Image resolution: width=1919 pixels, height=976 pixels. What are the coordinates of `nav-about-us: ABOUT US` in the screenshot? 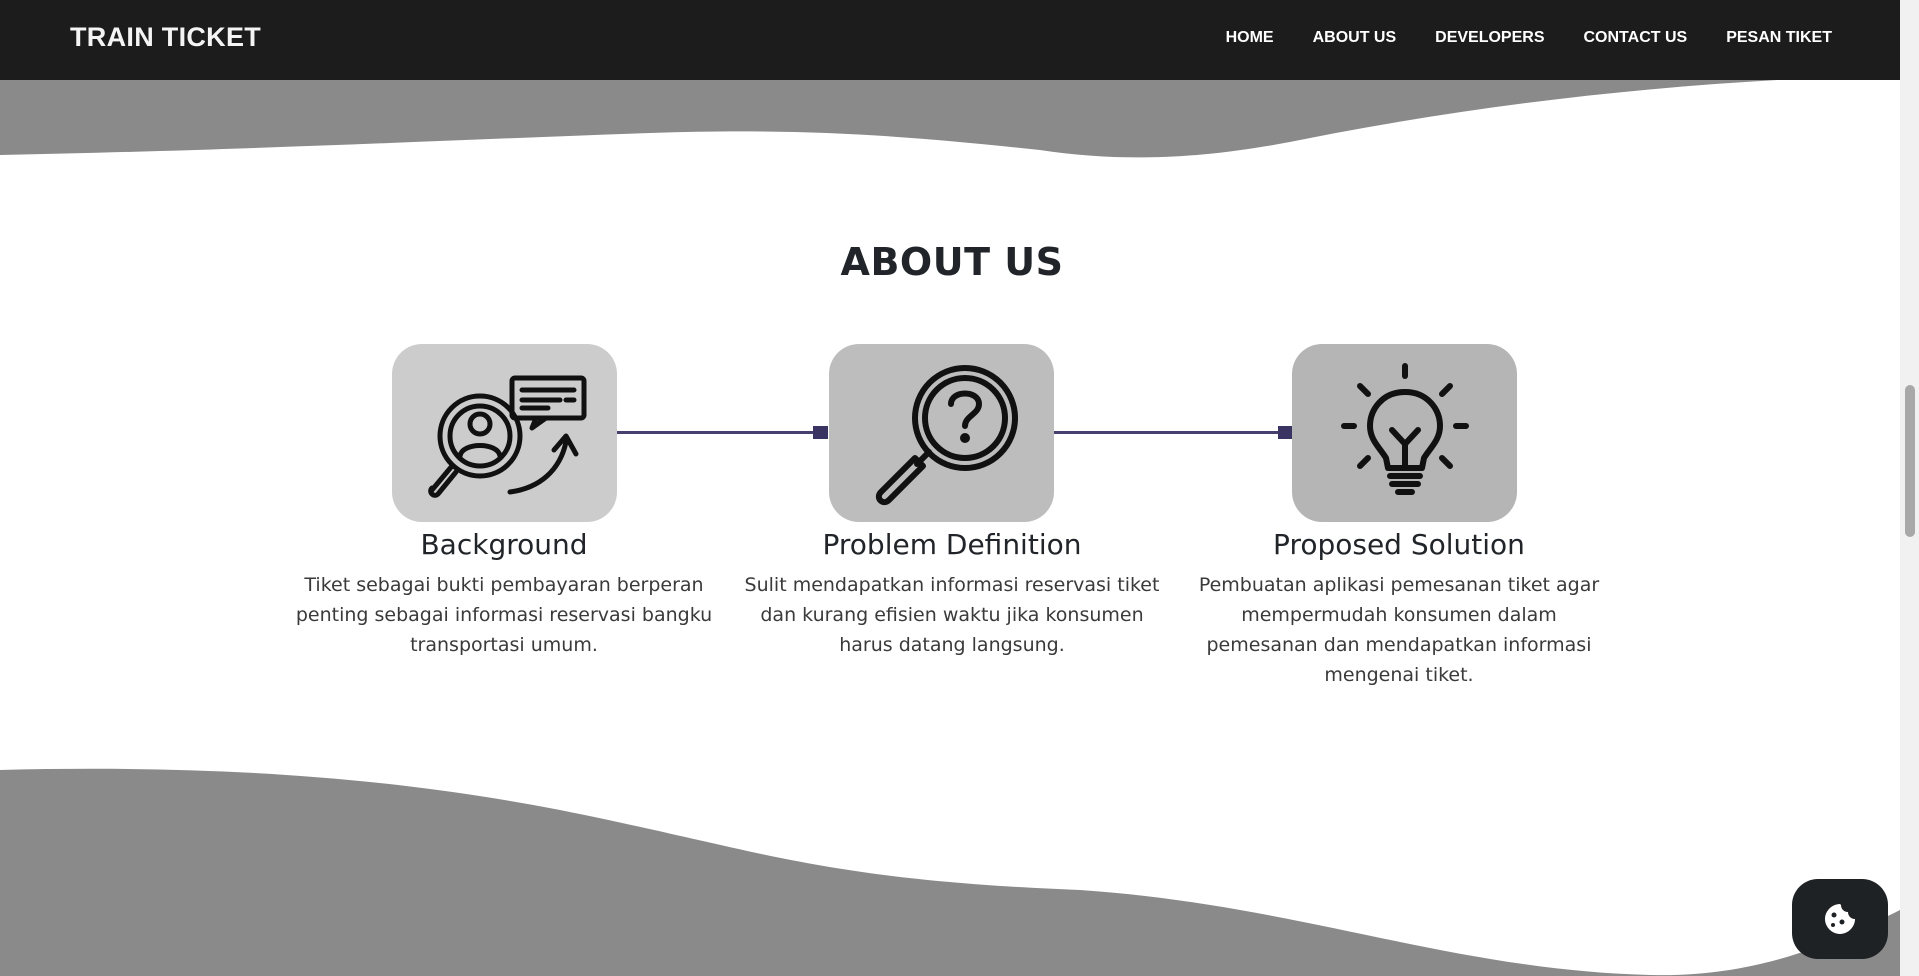 It's located at (1355, 38).